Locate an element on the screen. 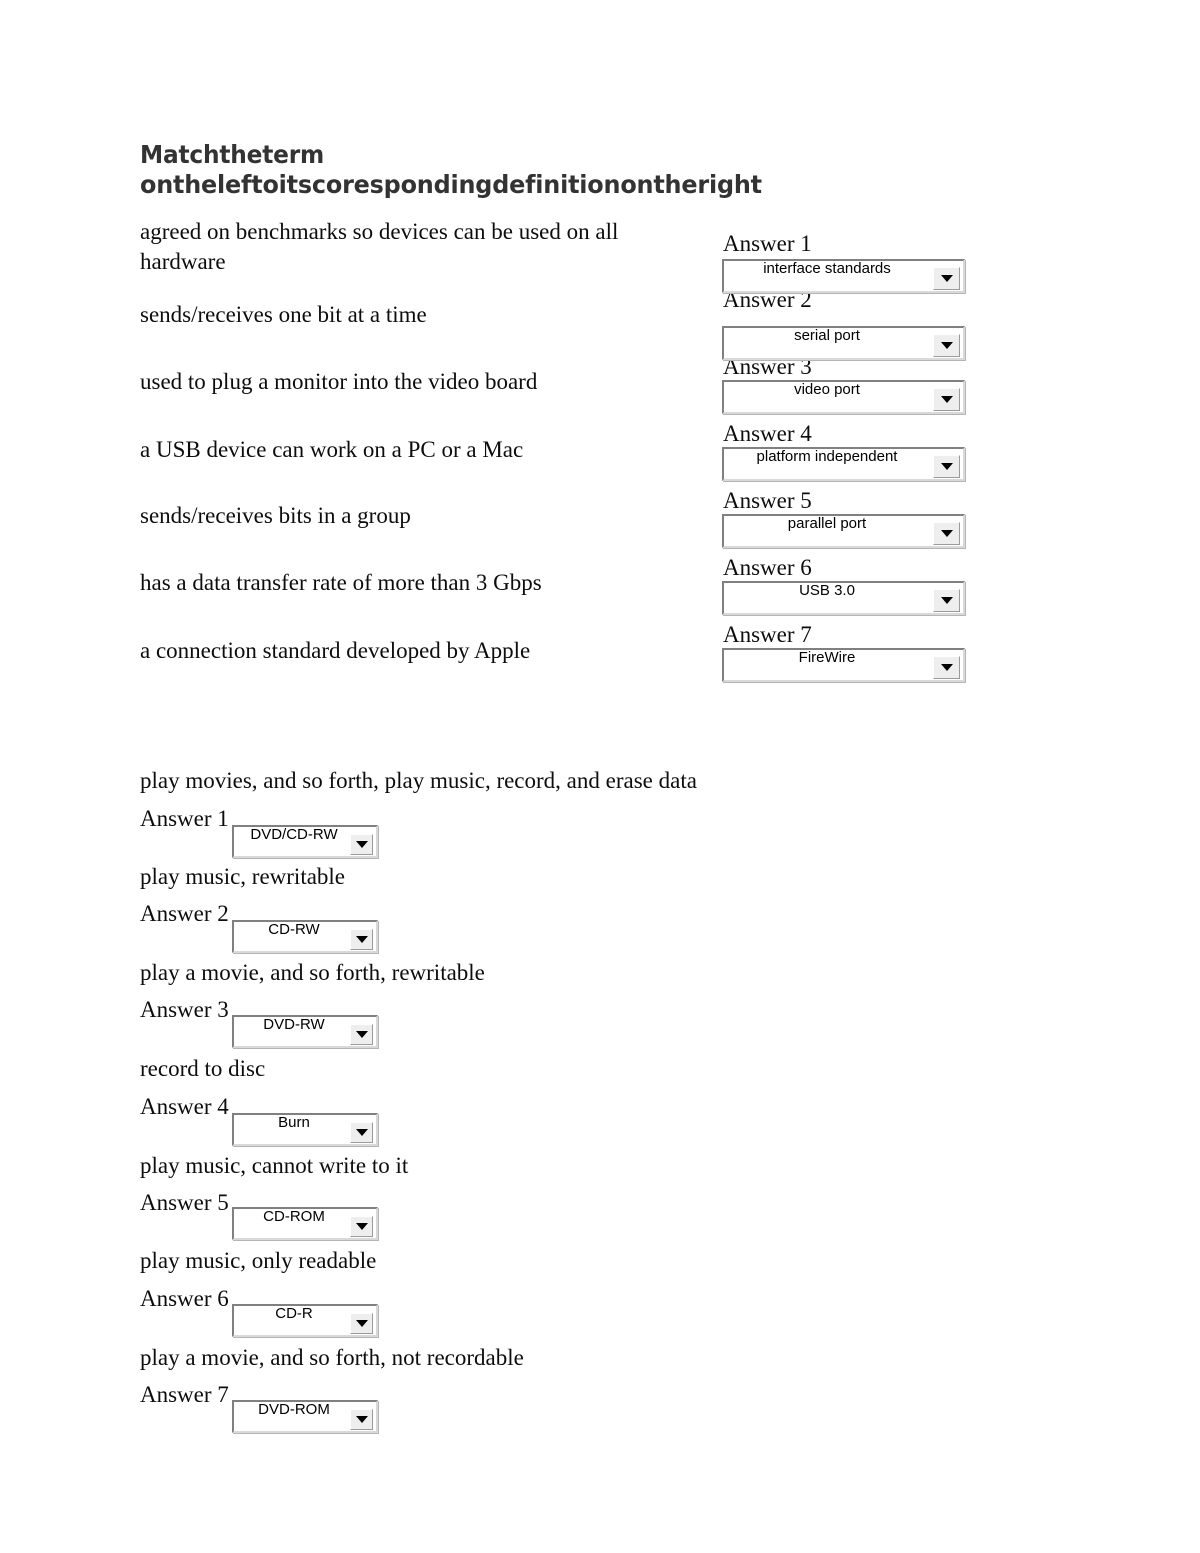 This screenshot has width=1200, height=1553. term-text: record to disc is located at coordinates (203, 1068).